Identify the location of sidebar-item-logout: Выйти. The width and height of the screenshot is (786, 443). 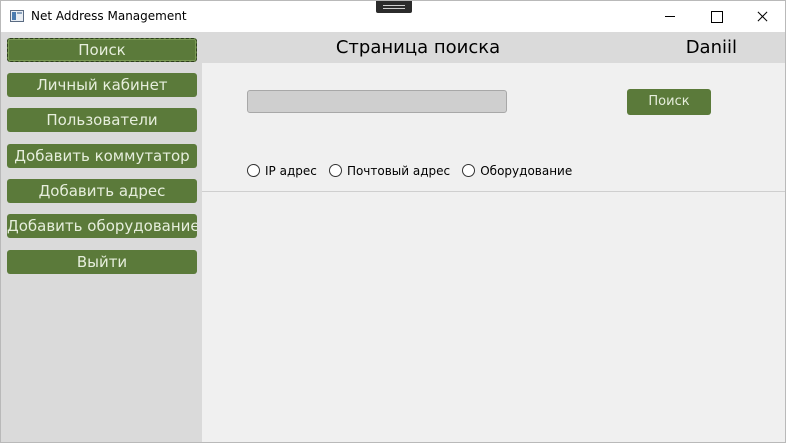
(102, 262).